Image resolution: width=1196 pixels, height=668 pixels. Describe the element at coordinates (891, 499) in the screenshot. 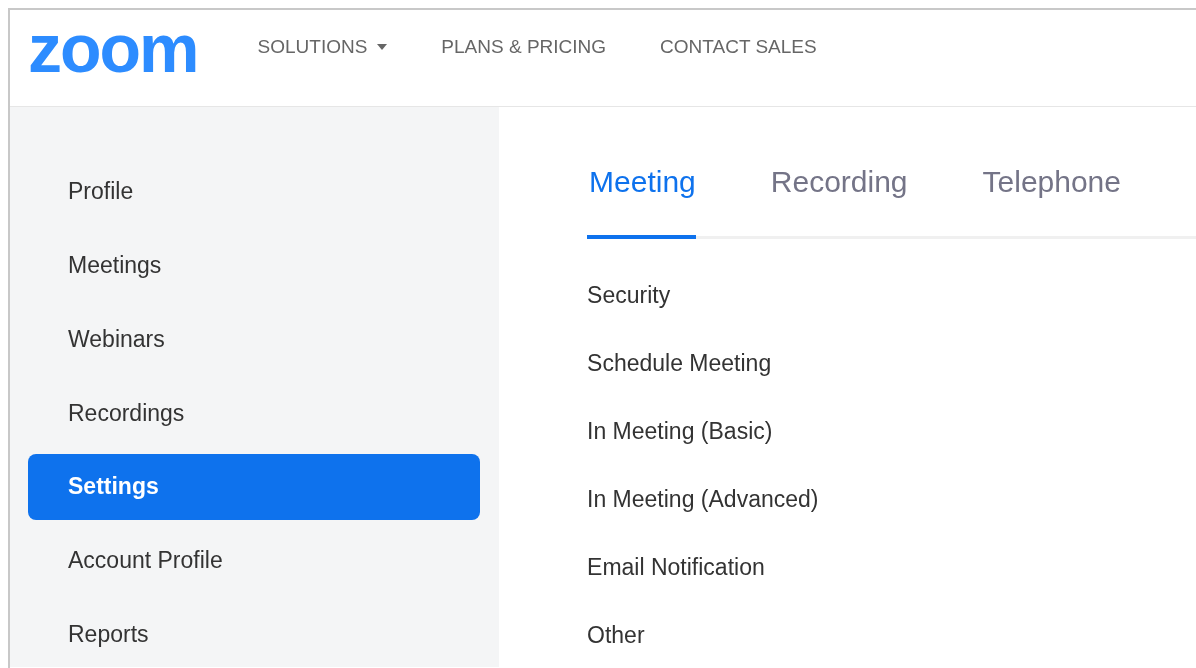

I see `section-link: In Meeting (Advanced)` at that location.